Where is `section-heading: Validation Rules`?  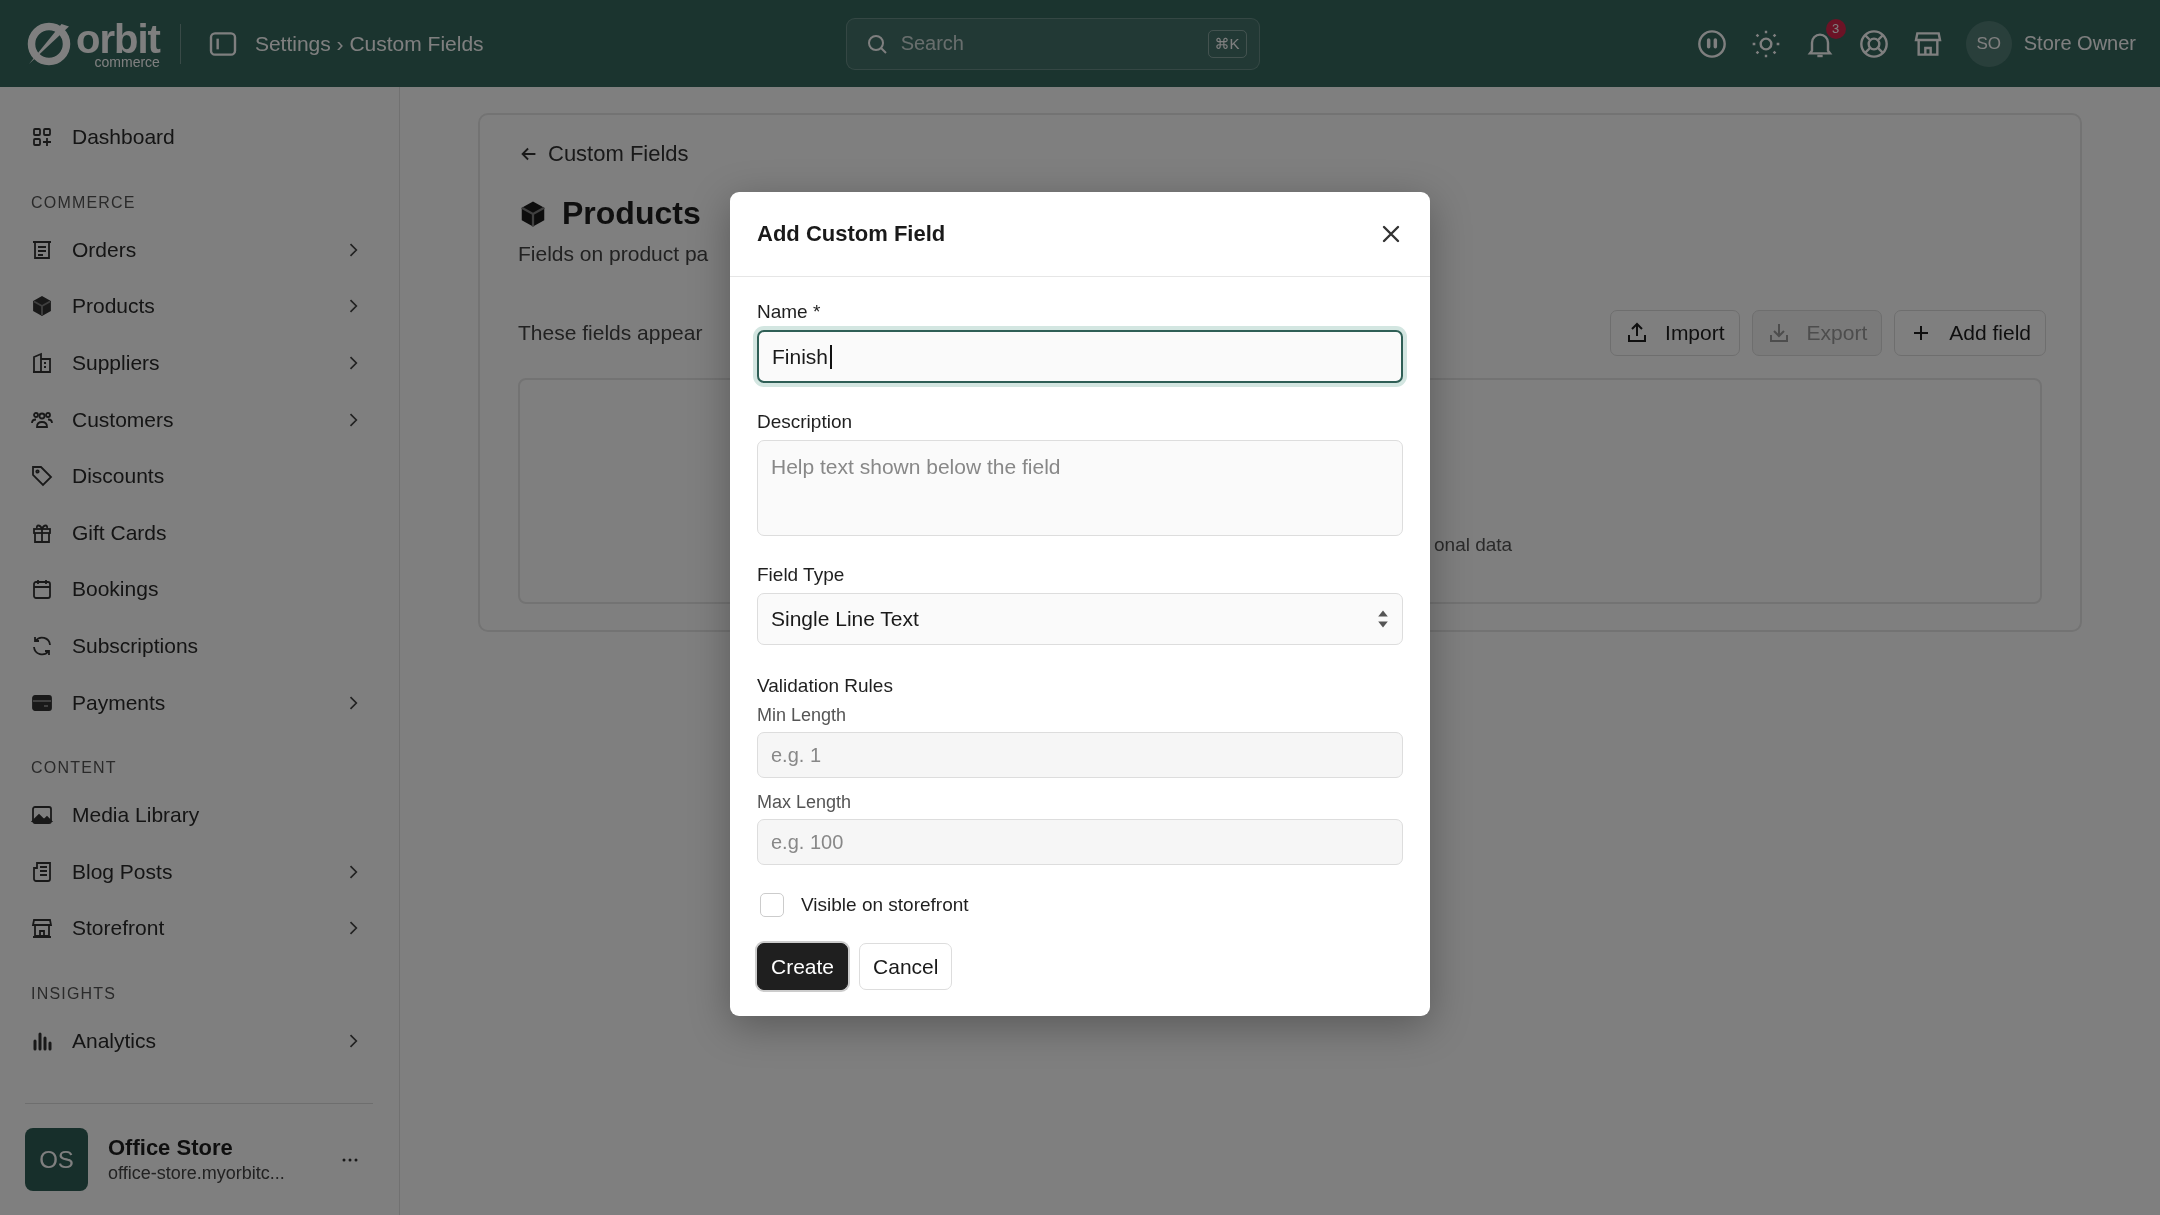 section-heading: Validation Rules is located at coordinates (825, 686).